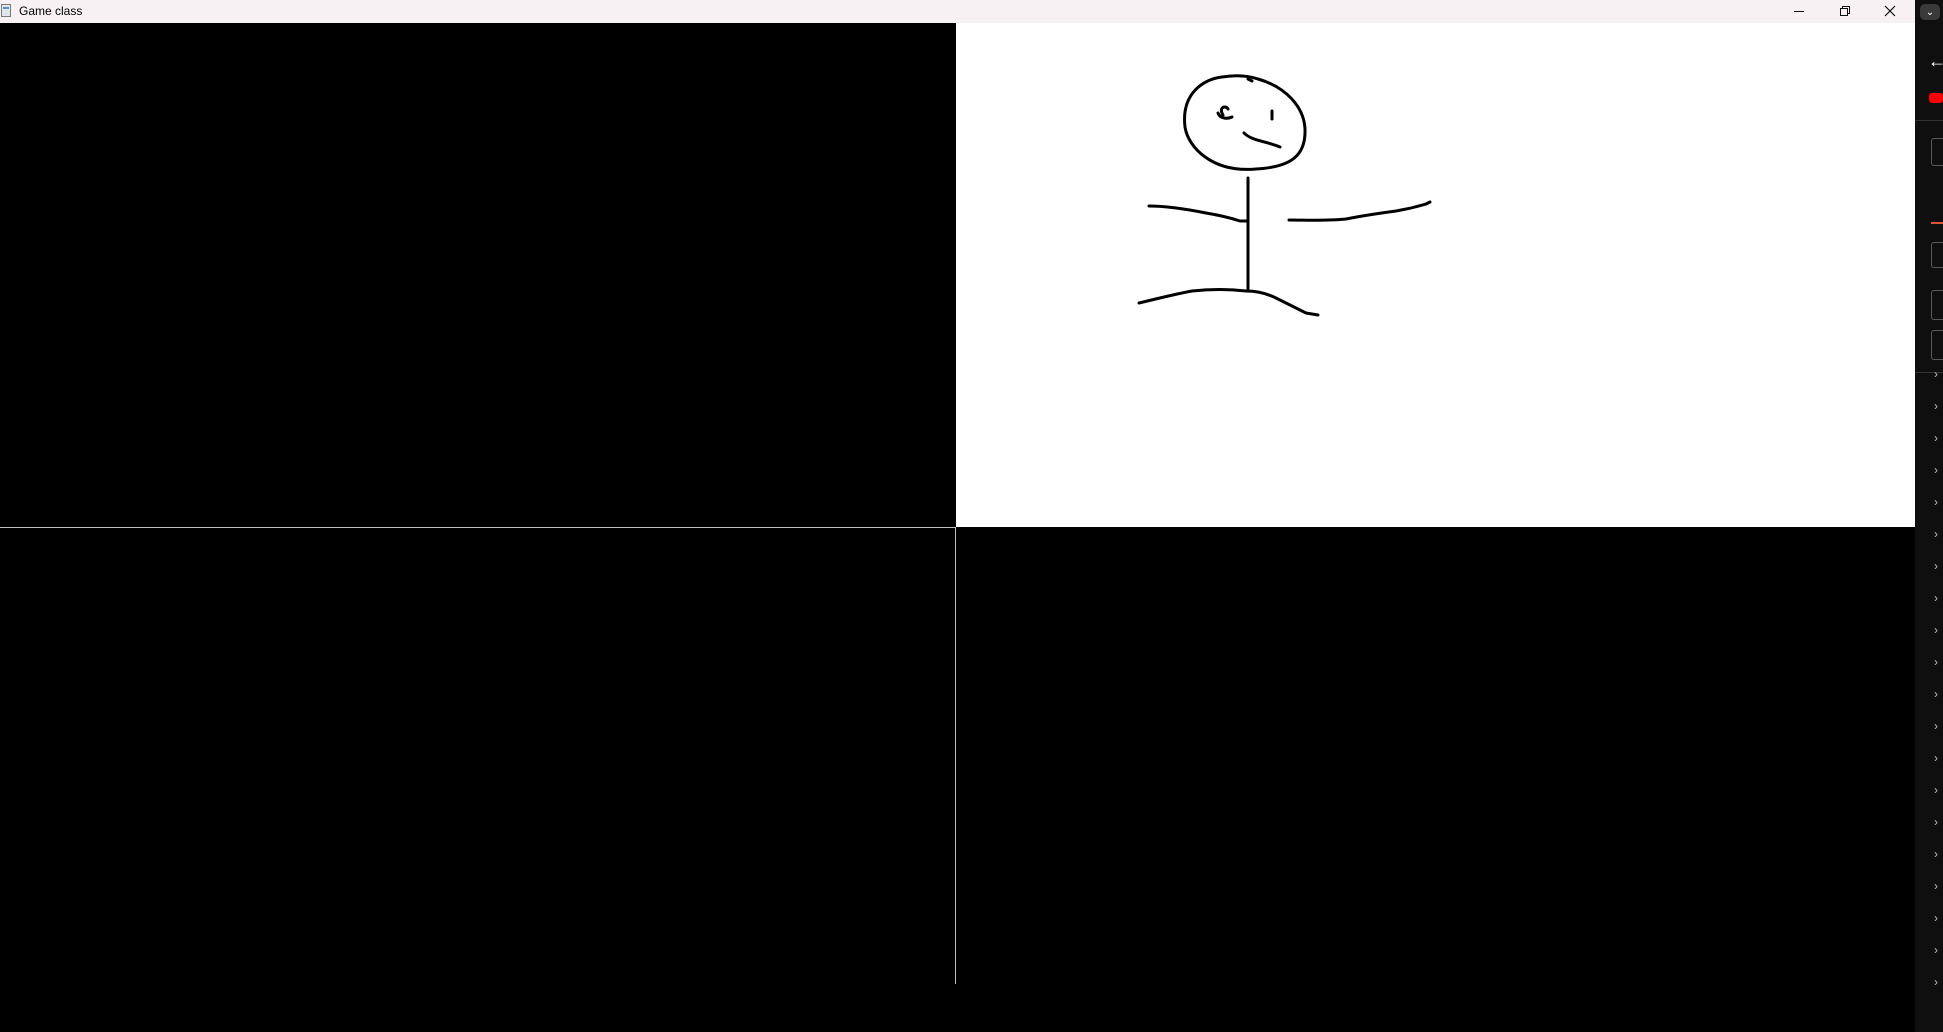  I want to click on strip-panel-button, so click(1937, 255).